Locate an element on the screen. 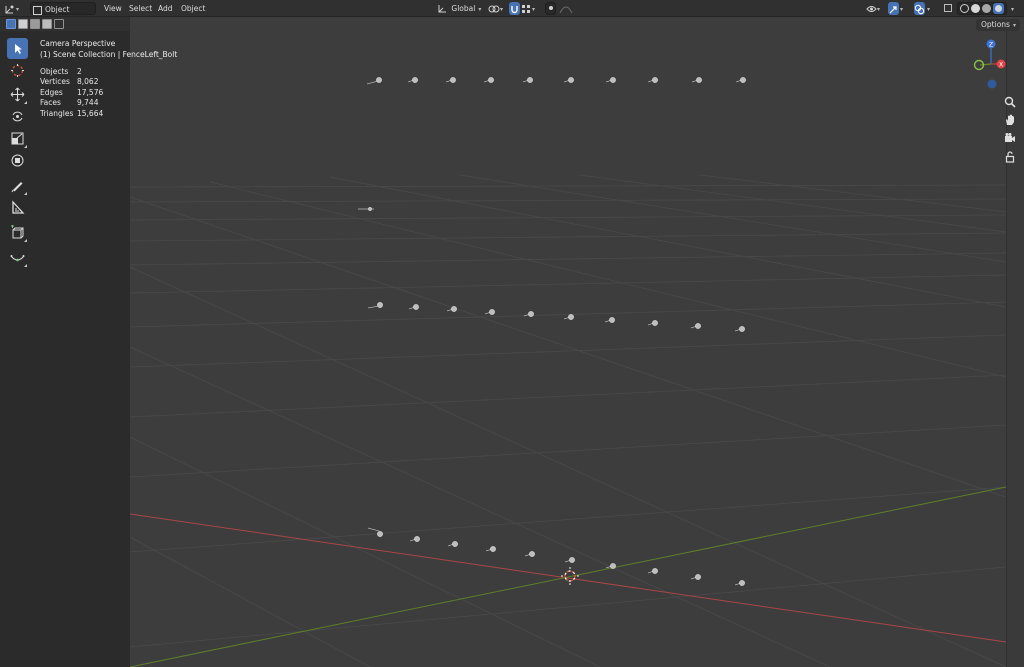 The height and width of the screenshot is (667, 1024). cursor-icon is located at coordinates (17, 70).